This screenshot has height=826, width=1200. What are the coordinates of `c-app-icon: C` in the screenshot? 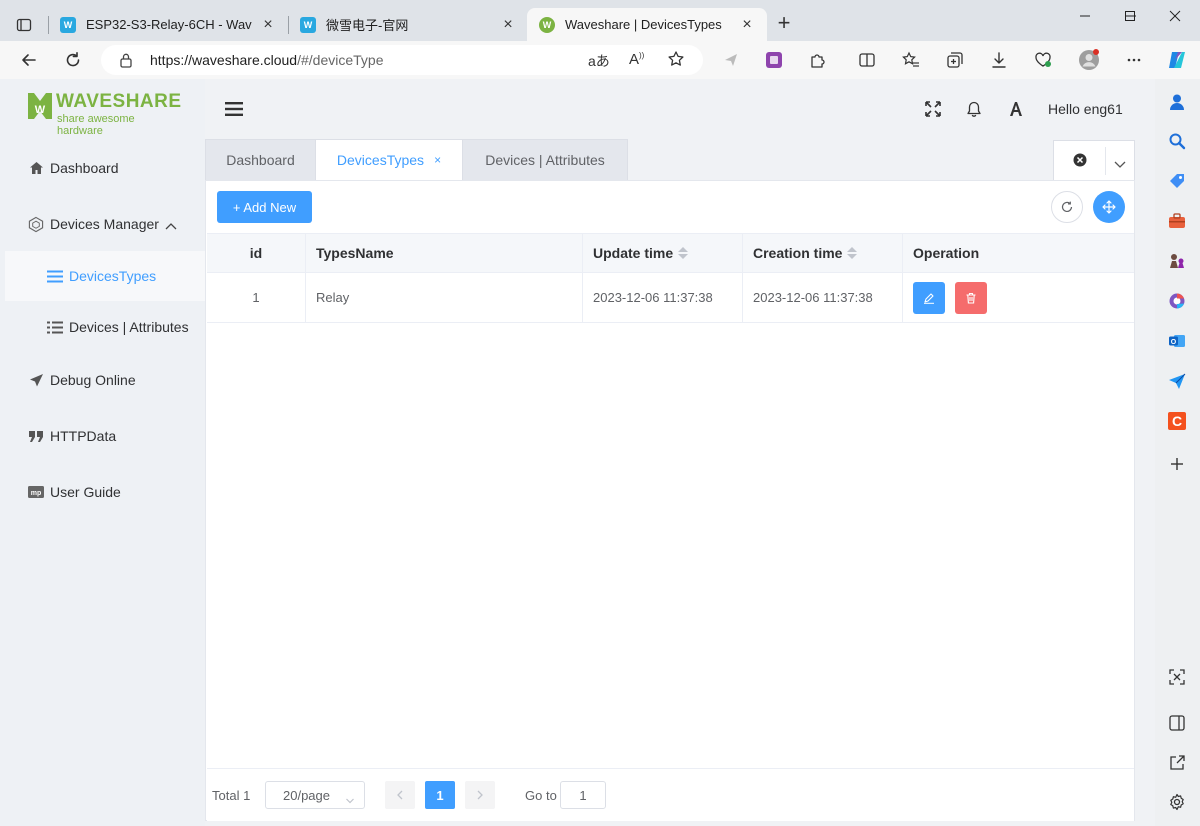 It's located at (1177, 421).